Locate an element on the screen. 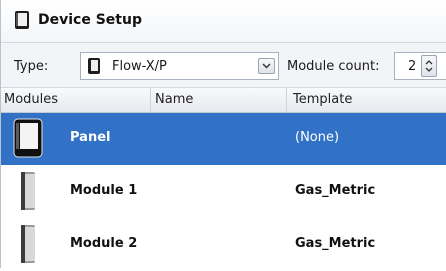  row-name: Panel is located at coordinates (90, 137).